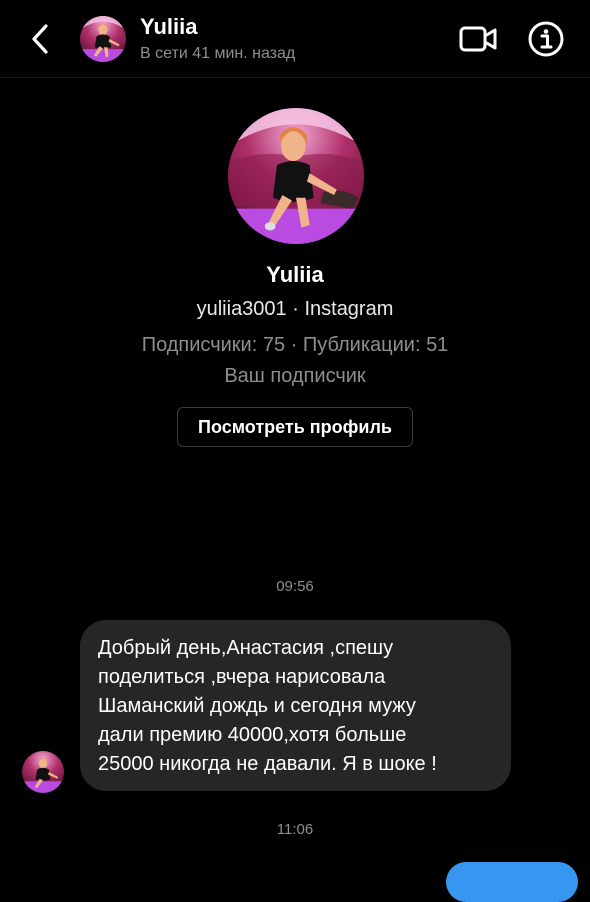  I want to click on message-line: поделиться ,вчера нарисовала, so click(242, 677).